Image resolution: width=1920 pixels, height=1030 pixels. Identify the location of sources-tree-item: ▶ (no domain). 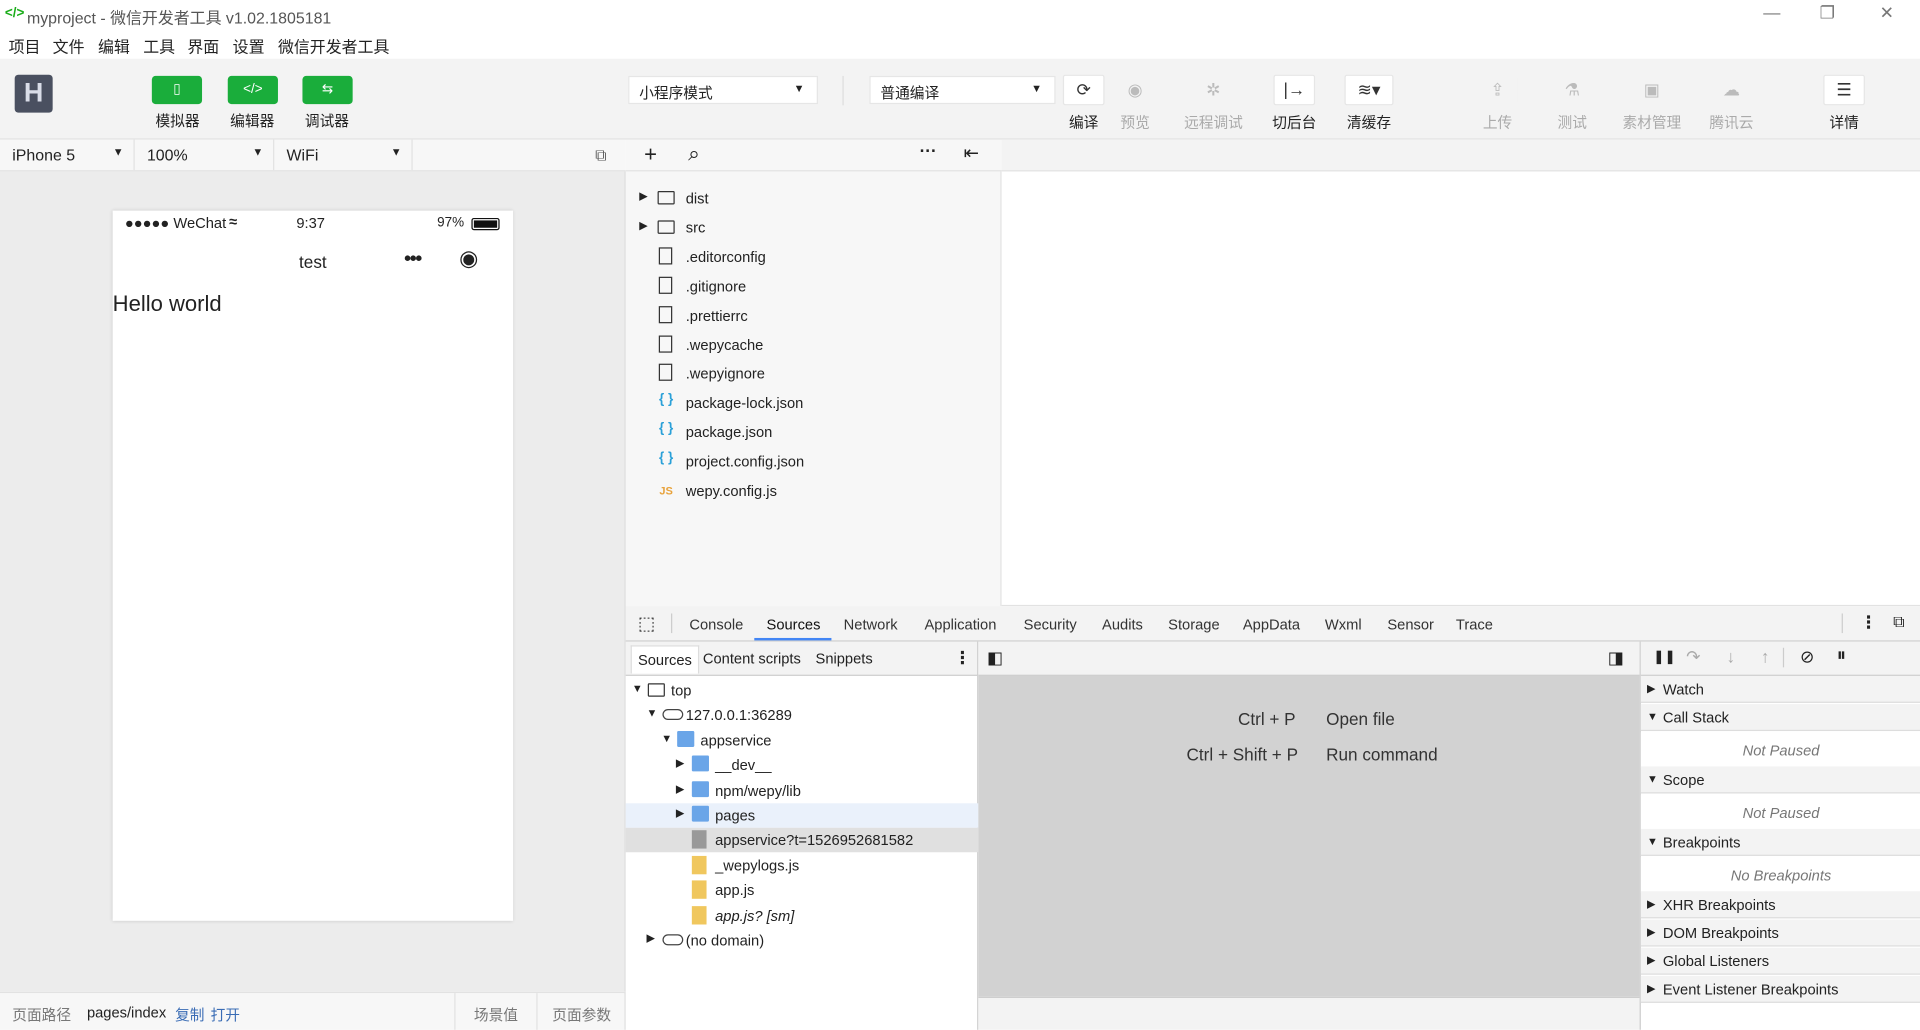
(802, 940).